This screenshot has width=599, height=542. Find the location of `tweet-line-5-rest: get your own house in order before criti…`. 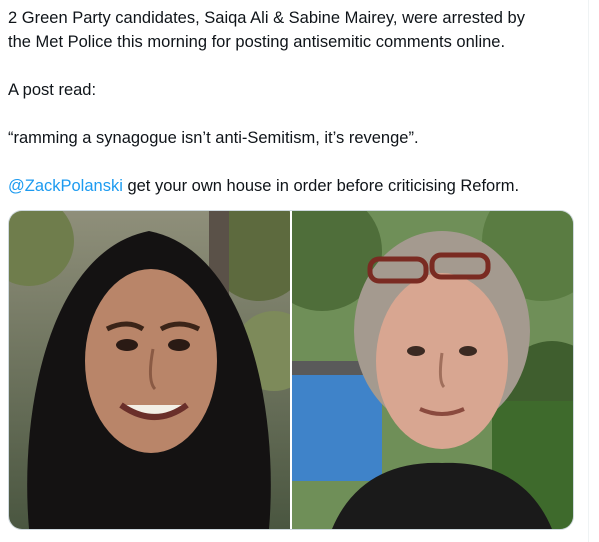

tweet-line-5-rest: get your own house in order before criti… is located at coordinates (321, 186).